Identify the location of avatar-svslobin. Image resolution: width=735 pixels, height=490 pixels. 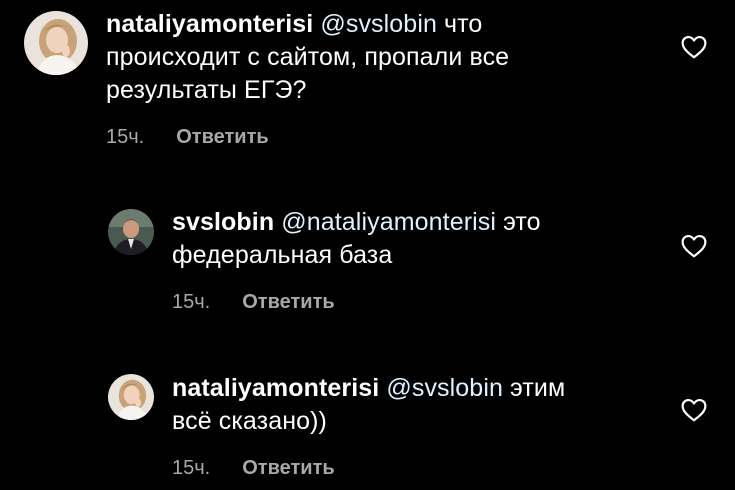
(131, 232).